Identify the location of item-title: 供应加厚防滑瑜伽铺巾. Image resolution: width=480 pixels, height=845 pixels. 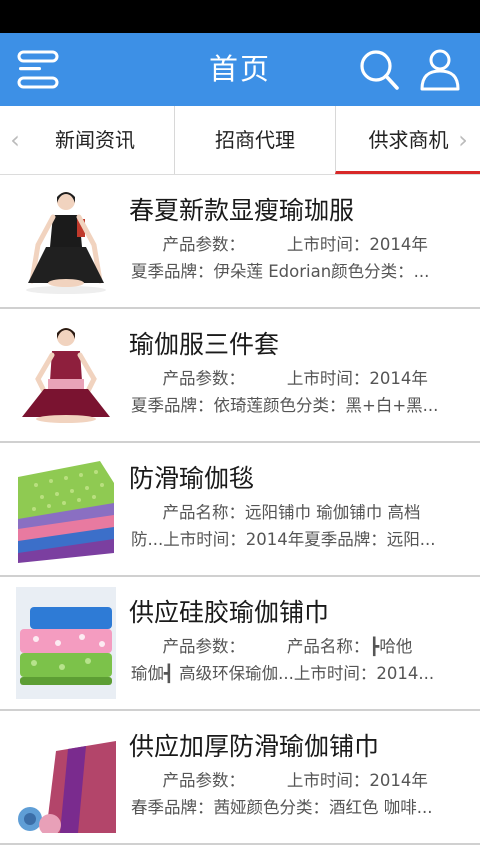
(254, 746).